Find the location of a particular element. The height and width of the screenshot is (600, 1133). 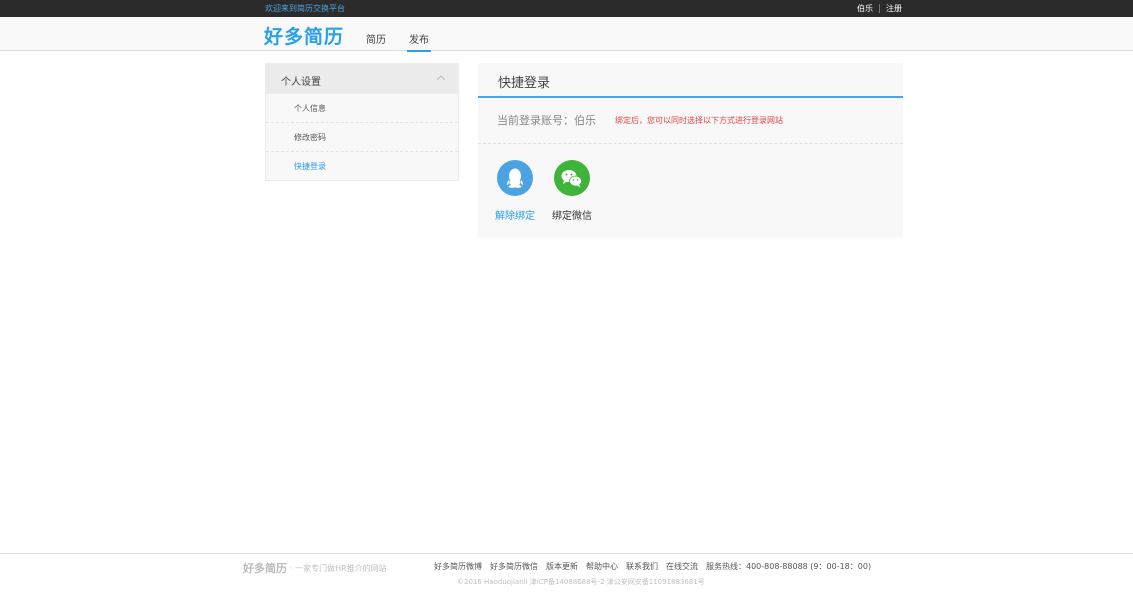

main-nav: 简历 发布 is located at coordinates (407, 41).